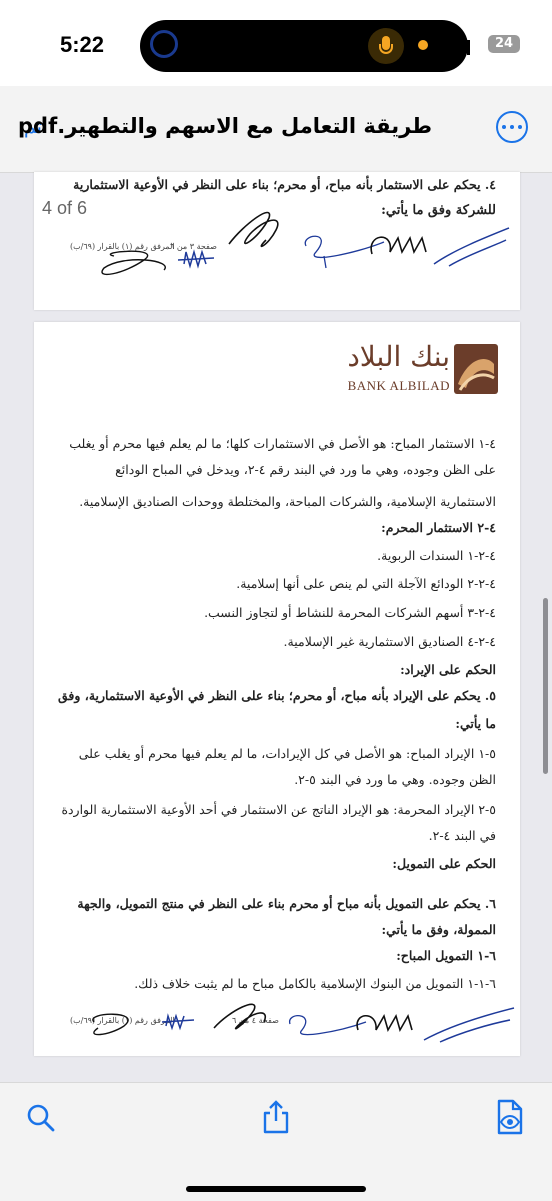 The image size is (552, 1201). What do you see at coordinates (398, 385) in the screenshot?
I see `logo-english-text: BANK ALBILAD` at bounding box center [398, 385].